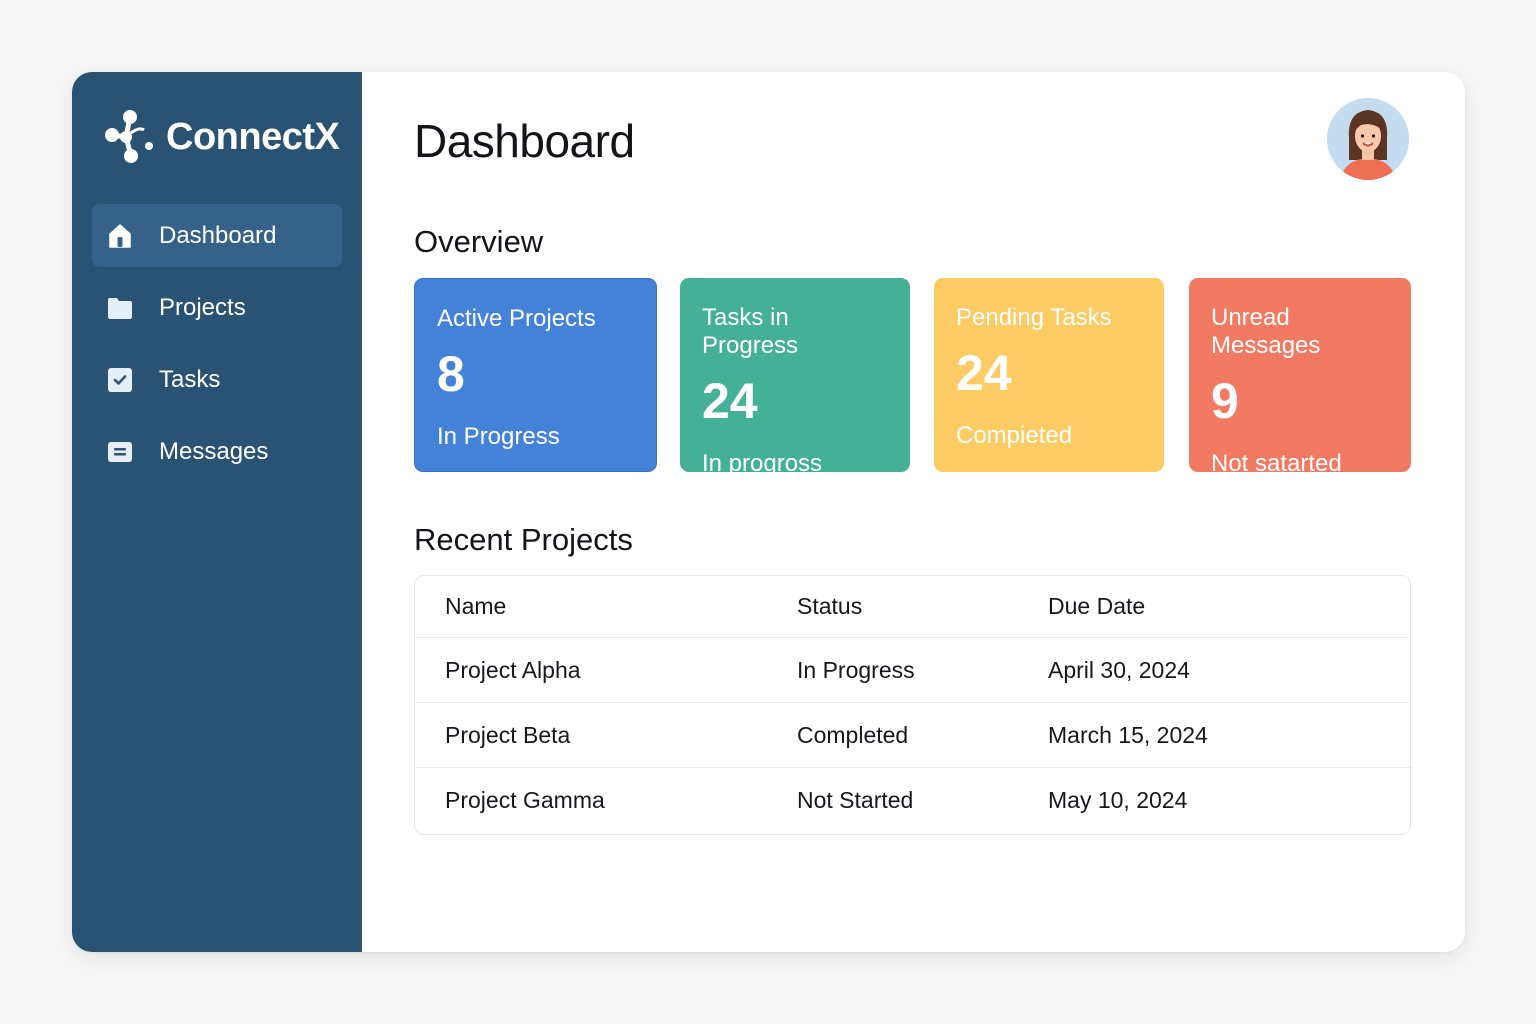 Image resolution: width=1536 pixels, height=1024 pixels. What do you see at coordinates (853, 734) in the screenshot?
I see `project-status-cell: Completed` at bounding box center [853, 734].